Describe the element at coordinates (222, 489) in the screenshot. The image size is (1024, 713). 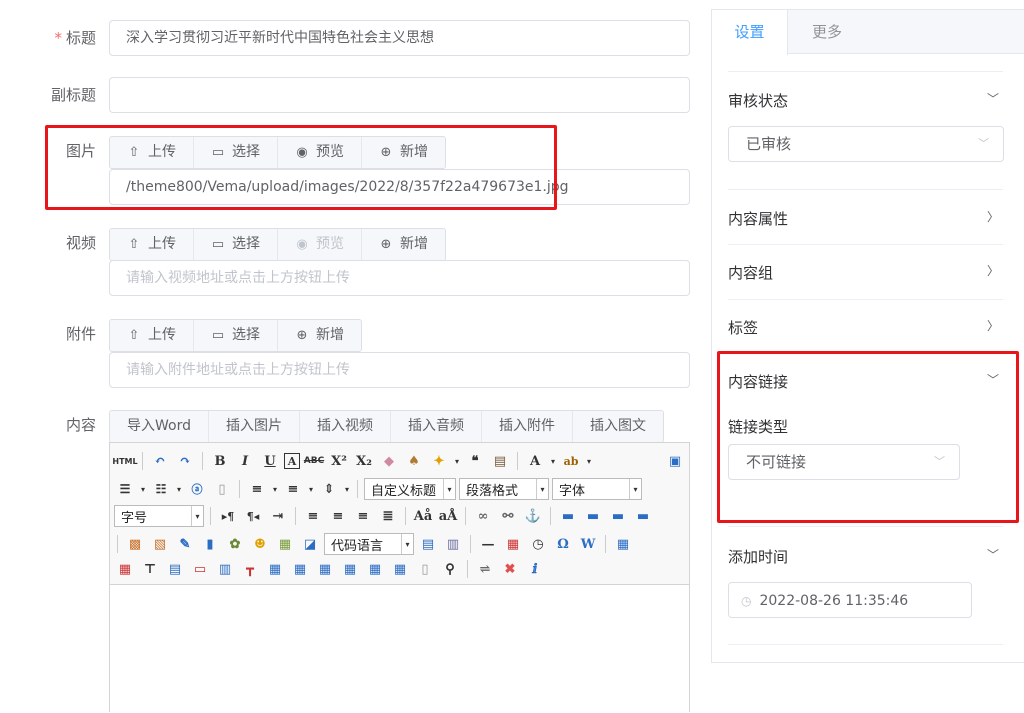
I see `clear-doc-icon: ▯` at that location.